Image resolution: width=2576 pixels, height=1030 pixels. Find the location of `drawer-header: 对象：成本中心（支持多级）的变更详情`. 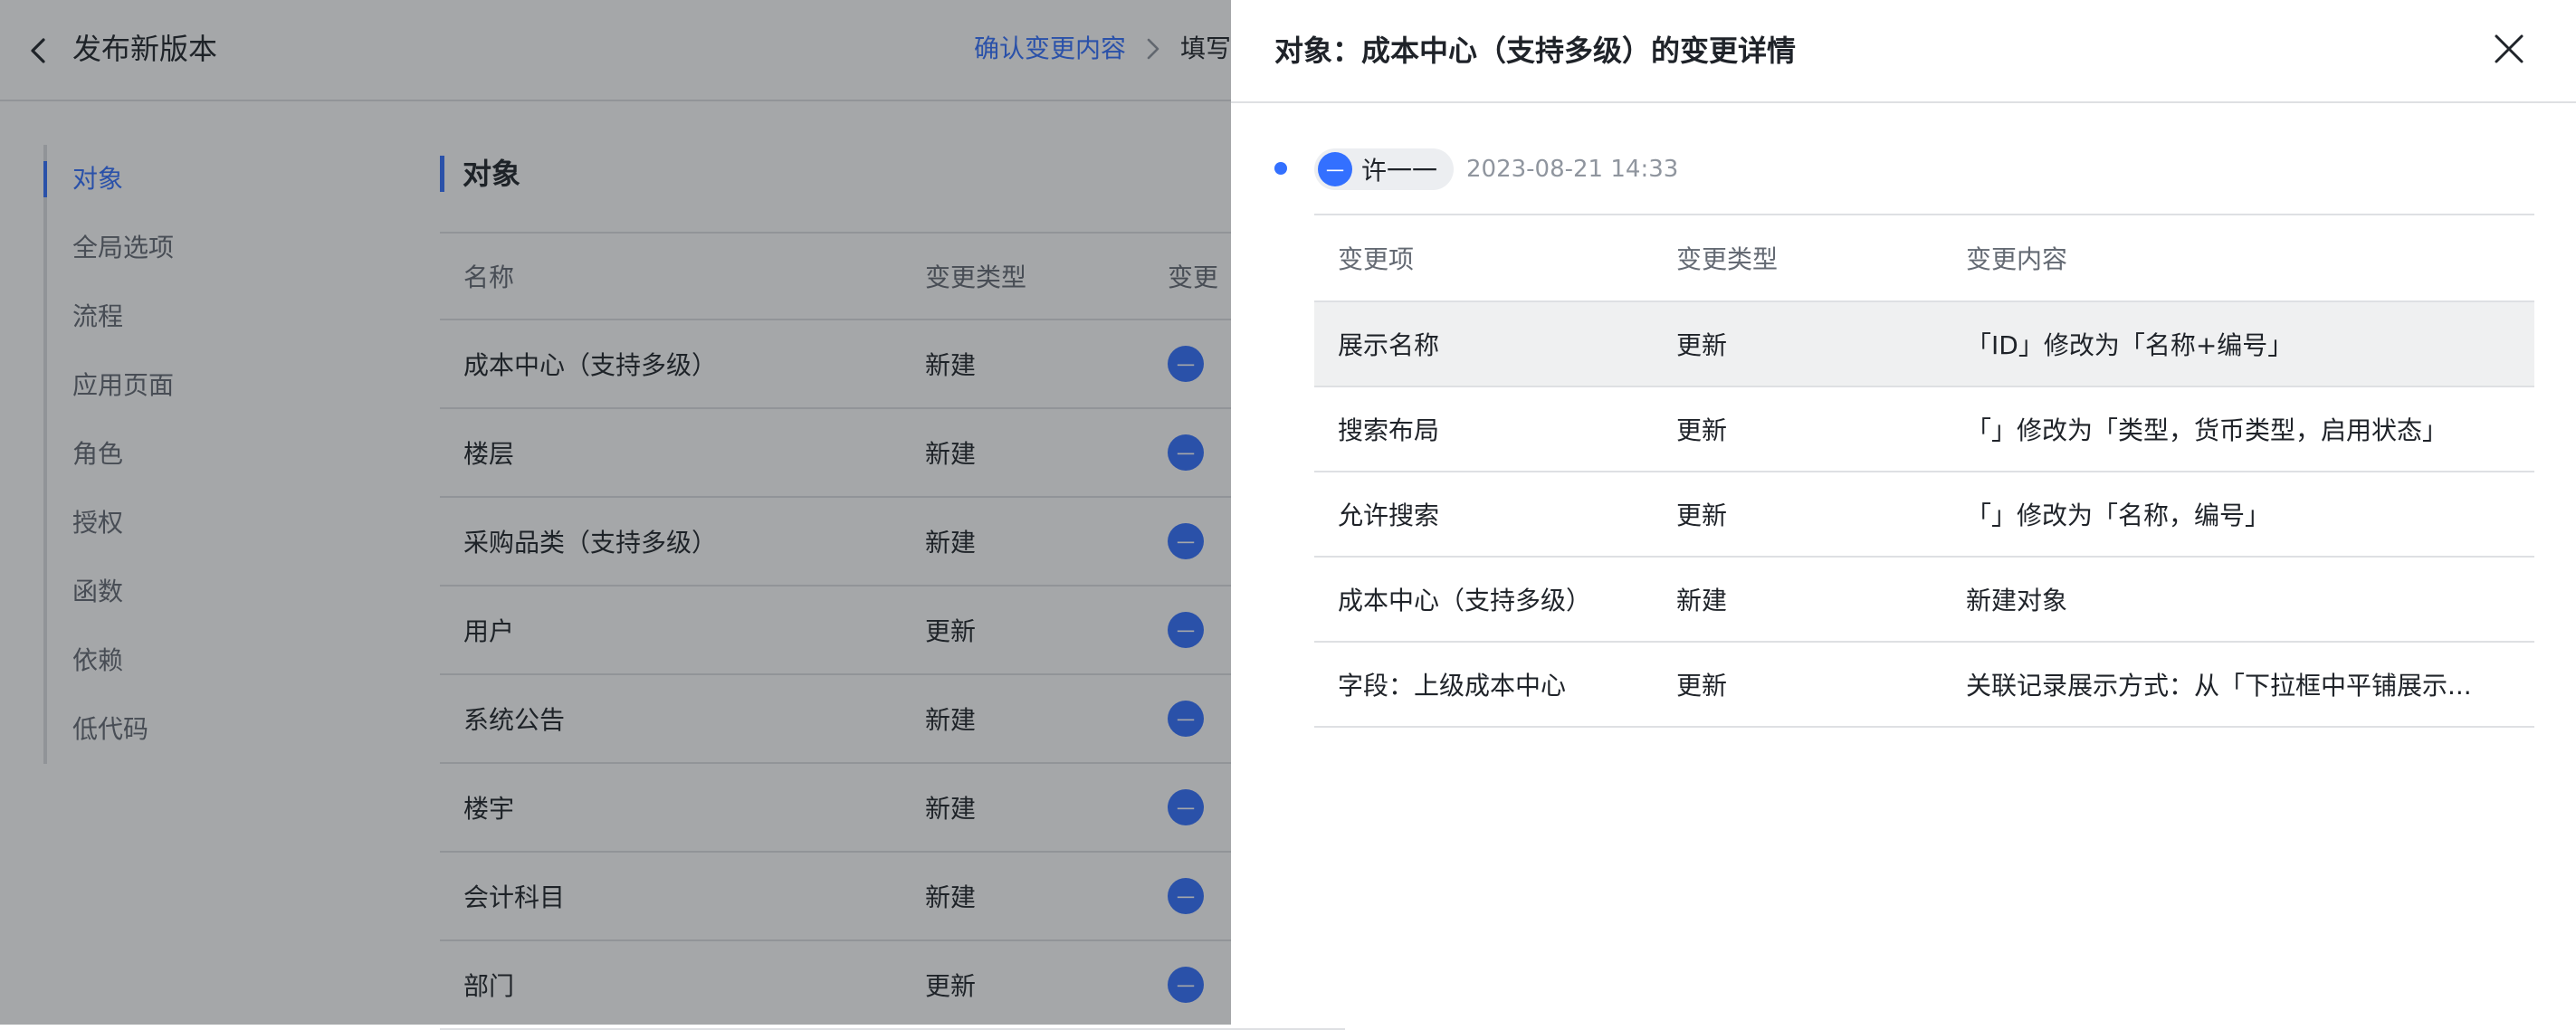

drawer-header: 对象：成本中心（支持多级）的变更详情 is located at coordinates (1904, 52).